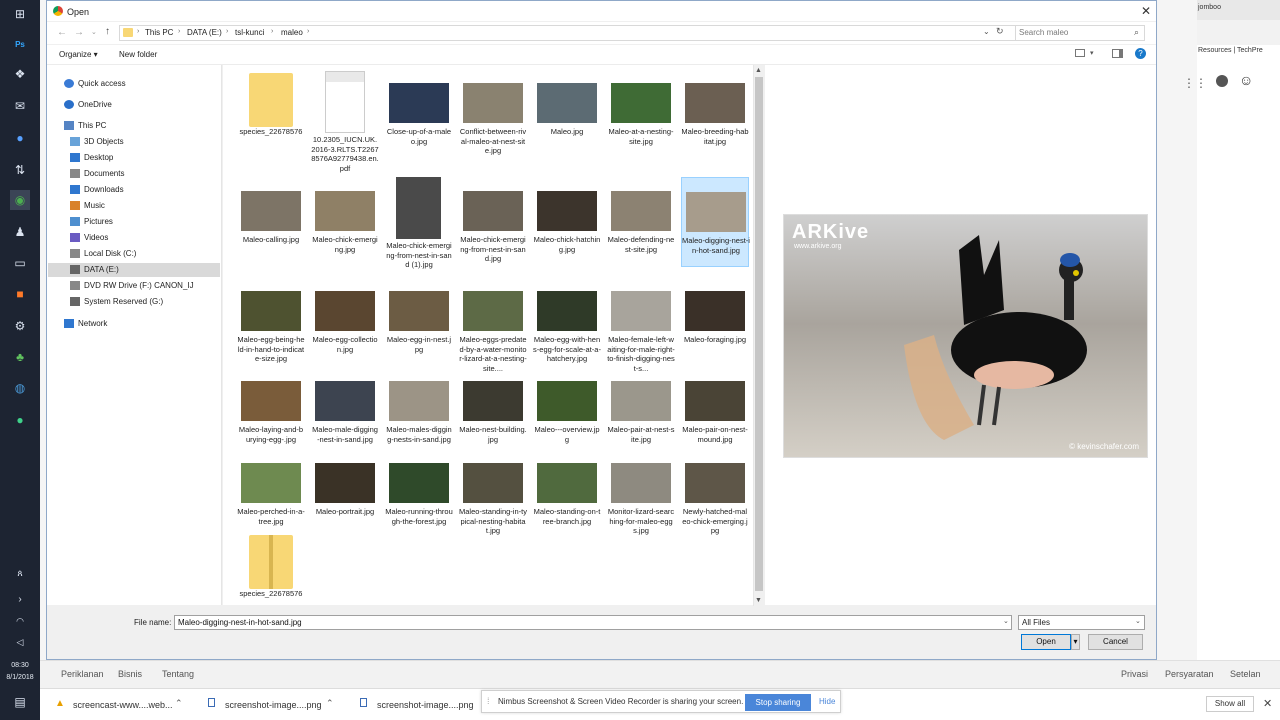 This screenshot has height=720, width=1280. Describe the element at coordinates (715, 412) in the screenshot. I see `file-item: Maleo-pair-on-nest-mound.jpg` at that location.